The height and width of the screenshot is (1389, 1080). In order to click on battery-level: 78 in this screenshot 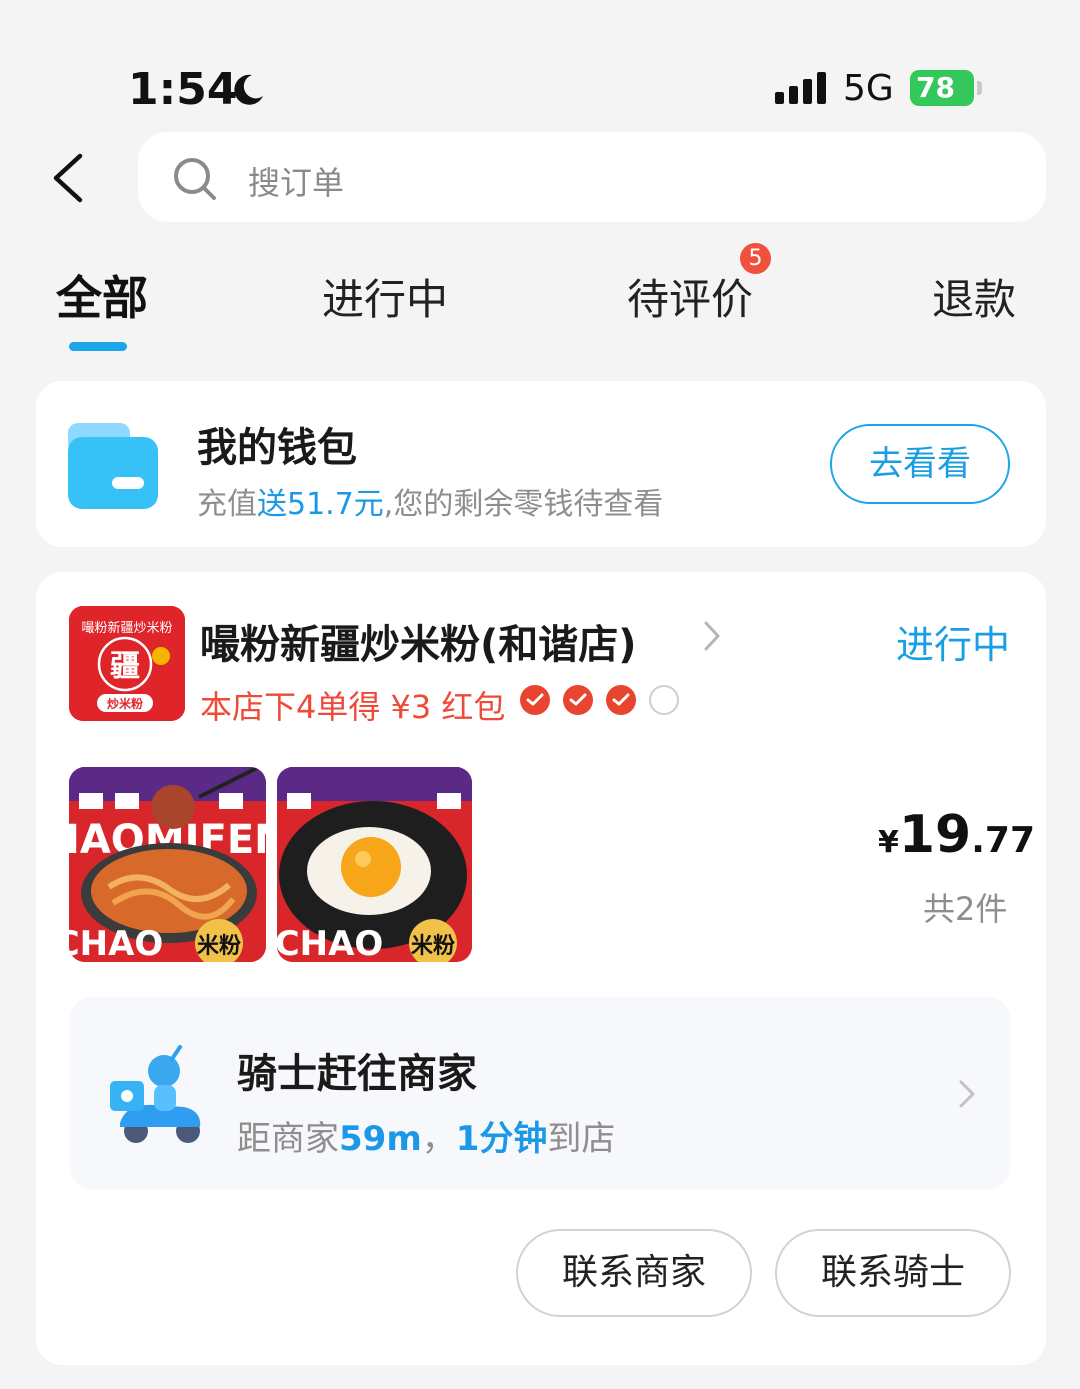, I will do `click(935, 87)`.